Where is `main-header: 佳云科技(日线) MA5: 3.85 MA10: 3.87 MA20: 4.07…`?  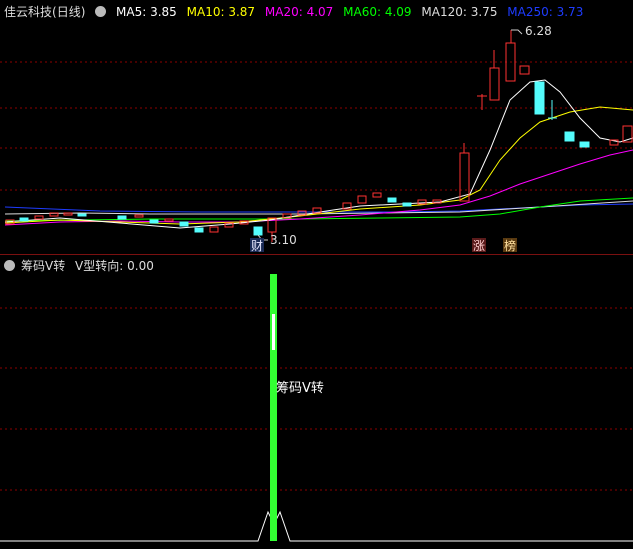 main-header: 佳云科技(日线) MA5: 3.85 MA10: 3.87 MA20: 4.07… is located at coordinates (296, 11).